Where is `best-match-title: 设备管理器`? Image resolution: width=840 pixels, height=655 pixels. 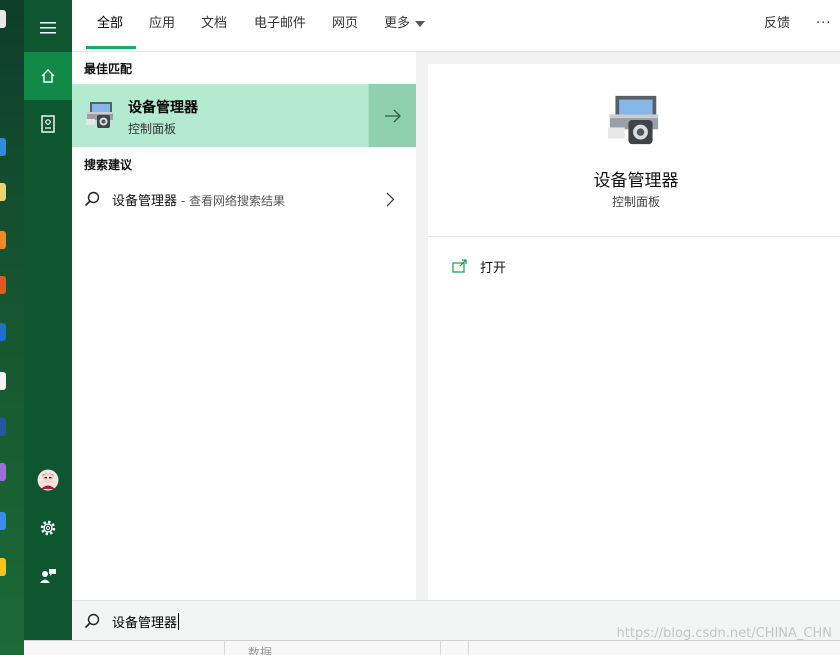 best-match-title: 设备管理器 is located at coordinates (163, 108).